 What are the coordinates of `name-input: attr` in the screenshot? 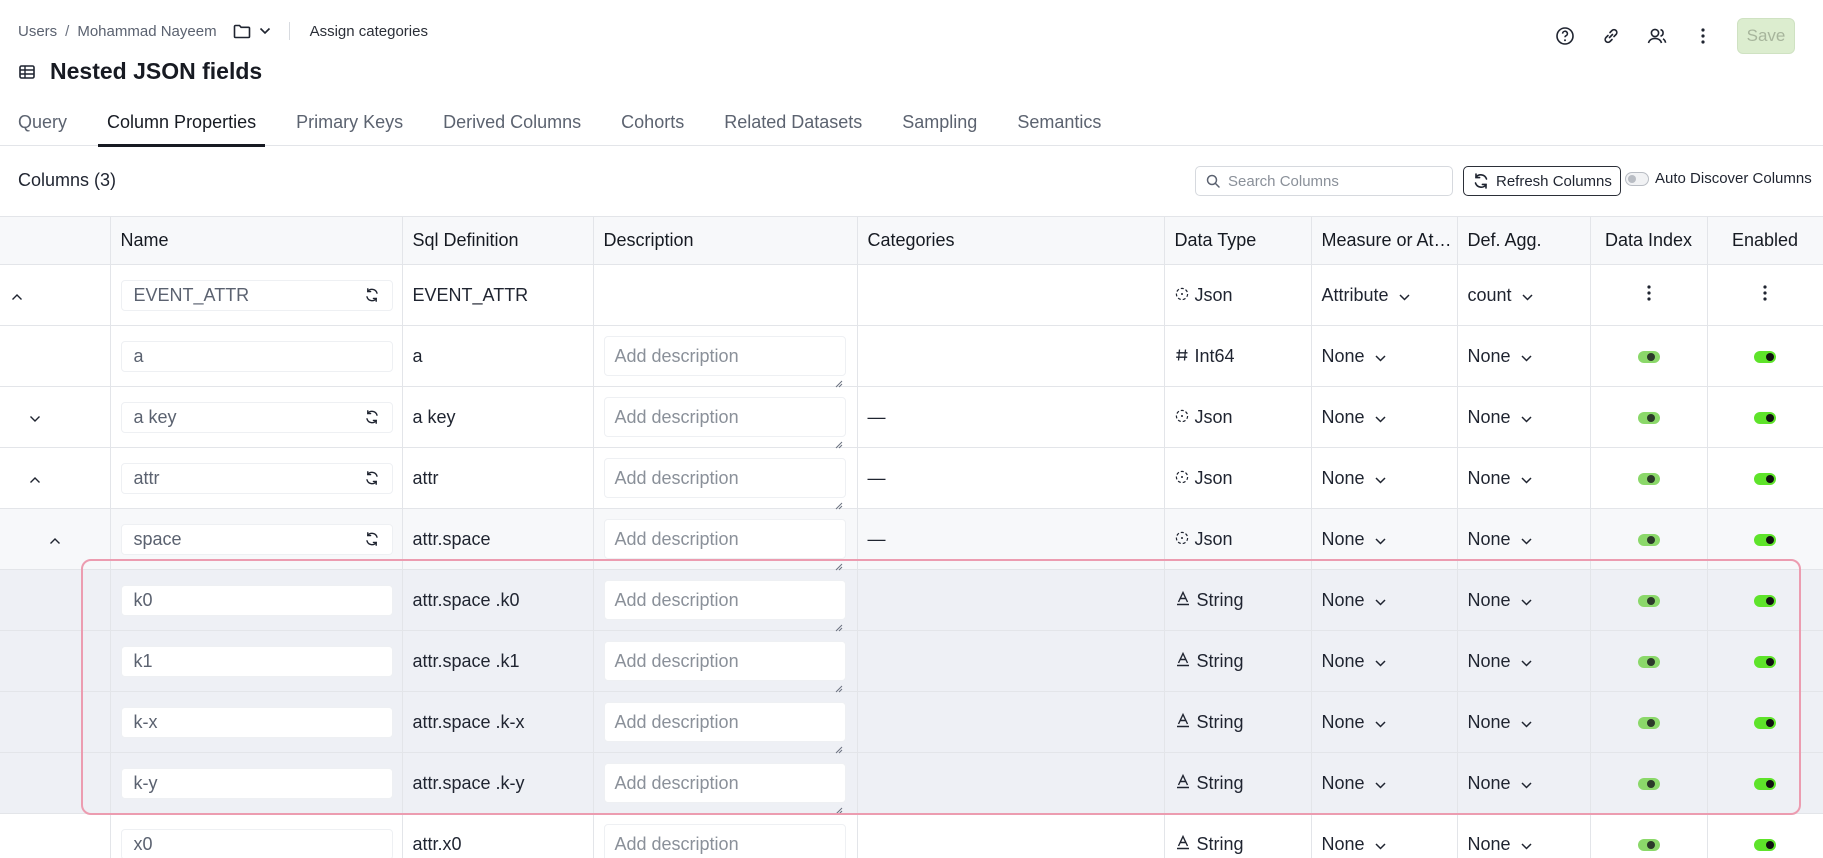 It's located at (256, 478).